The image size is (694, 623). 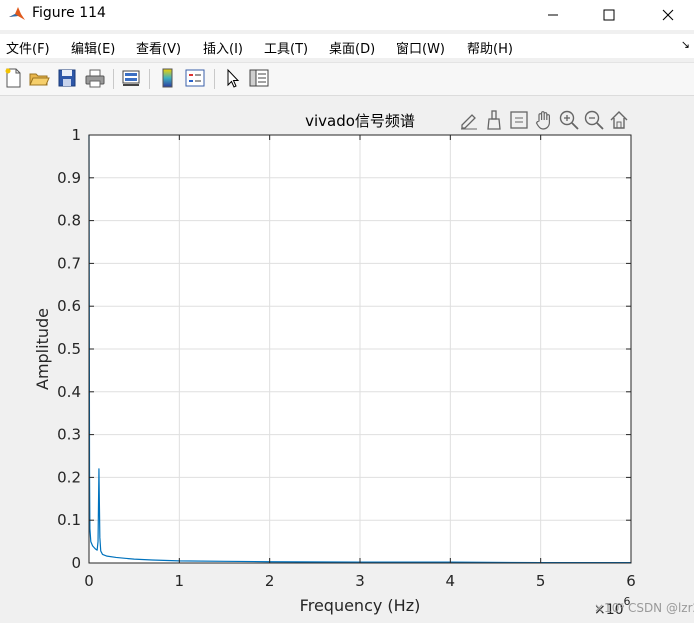 I want to click on x-tick-label: 0, so click(x=89, y=581).